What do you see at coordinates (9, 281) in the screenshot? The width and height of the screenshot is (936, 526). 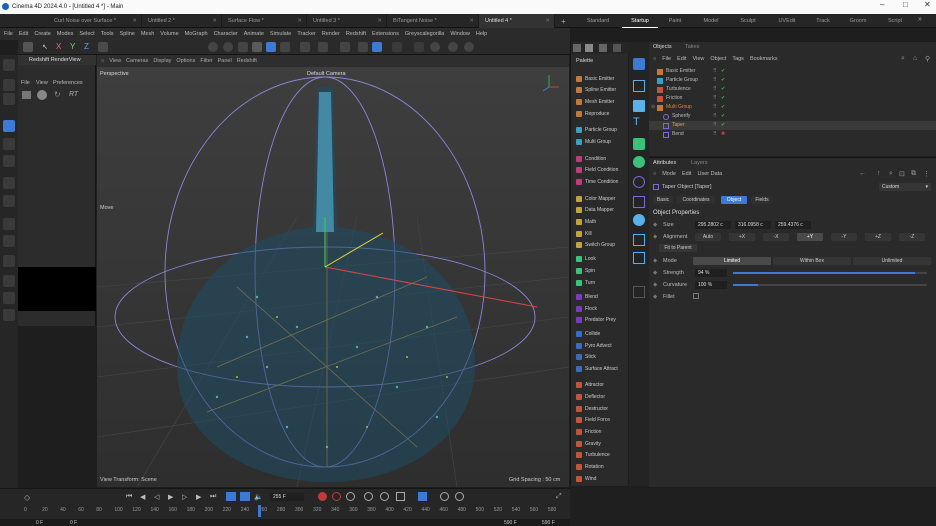 I see `brush-icon` at bounding box center [9, 281].